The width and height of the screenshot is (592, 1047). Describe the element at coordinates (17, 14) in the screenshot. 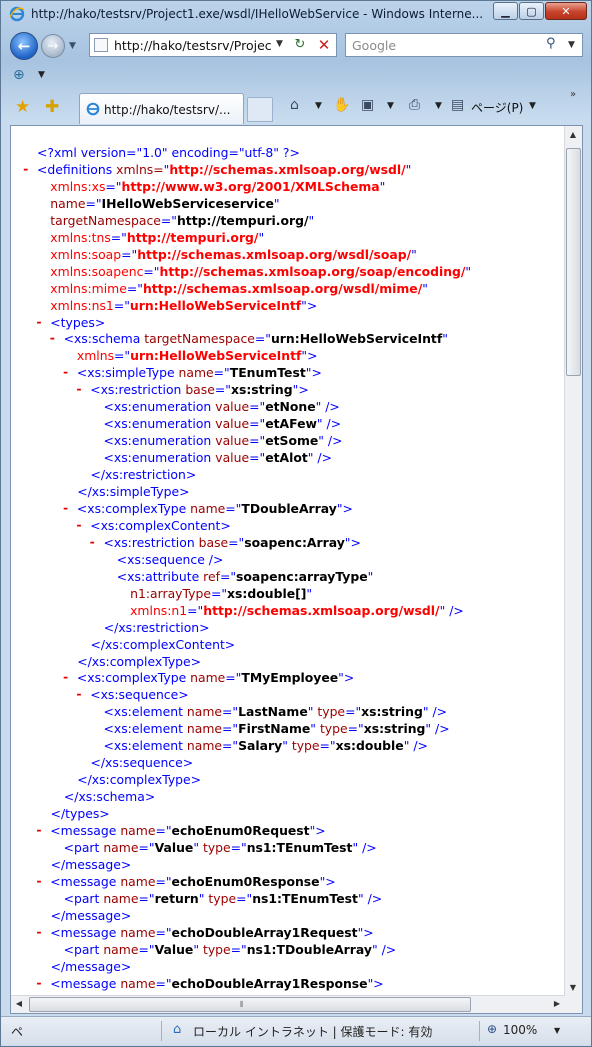

I see `ie-logo-icon` at that location.